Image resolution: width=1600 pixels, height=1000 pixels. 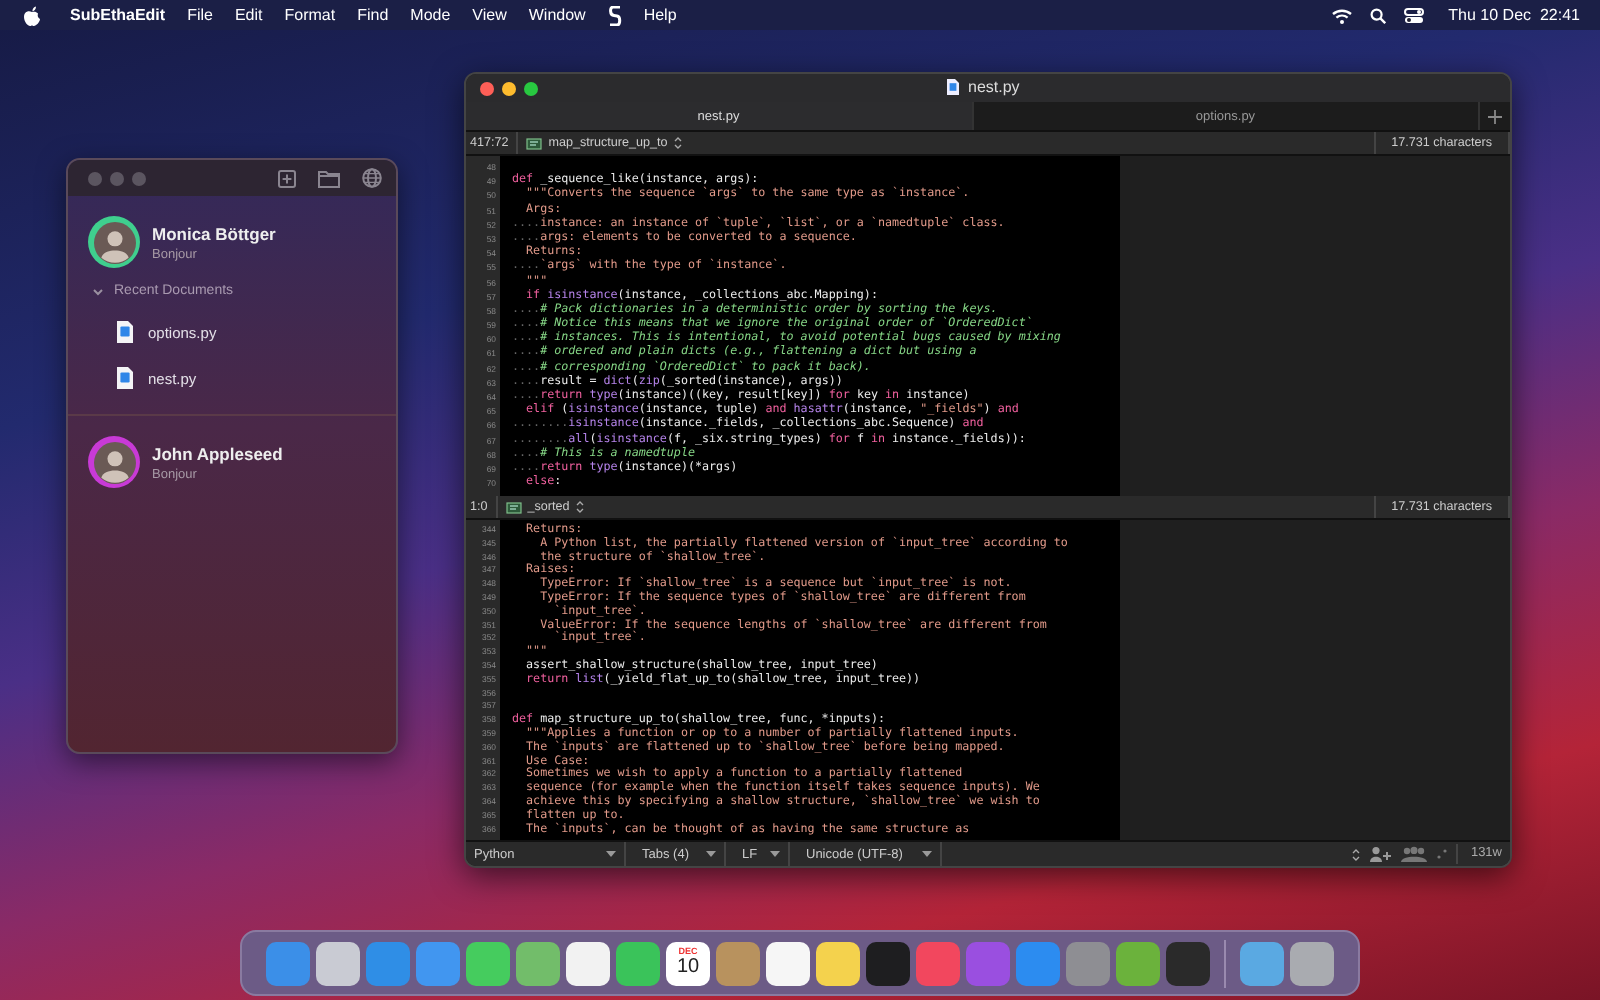 What do you see at coordinates (373, 15) in the screenshot?
I see `menu-item: Find` at bounding box center [373, 15].